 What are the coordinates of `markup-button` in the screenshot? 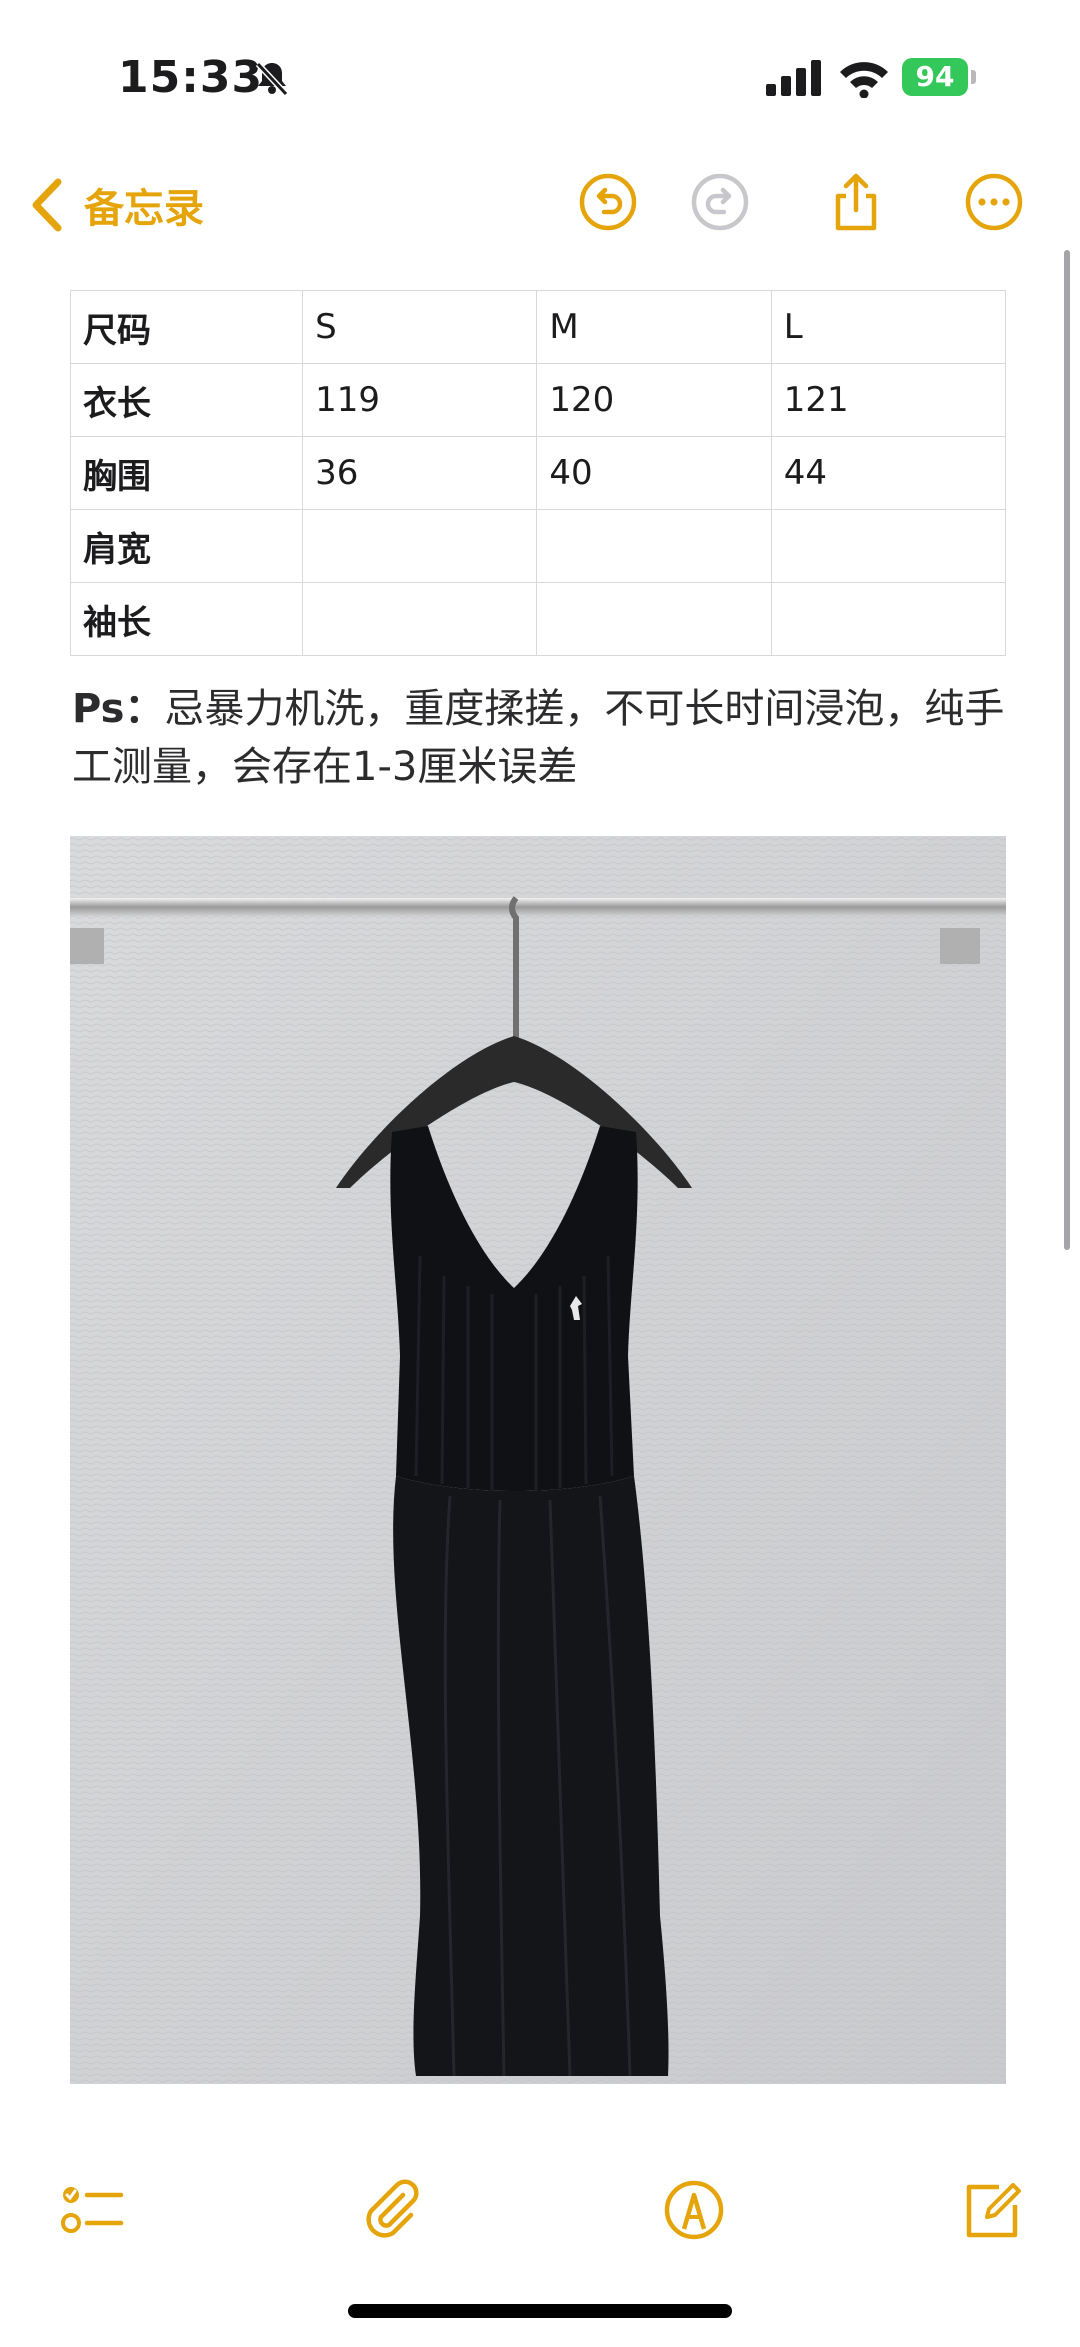 It's located at (694, 2210).